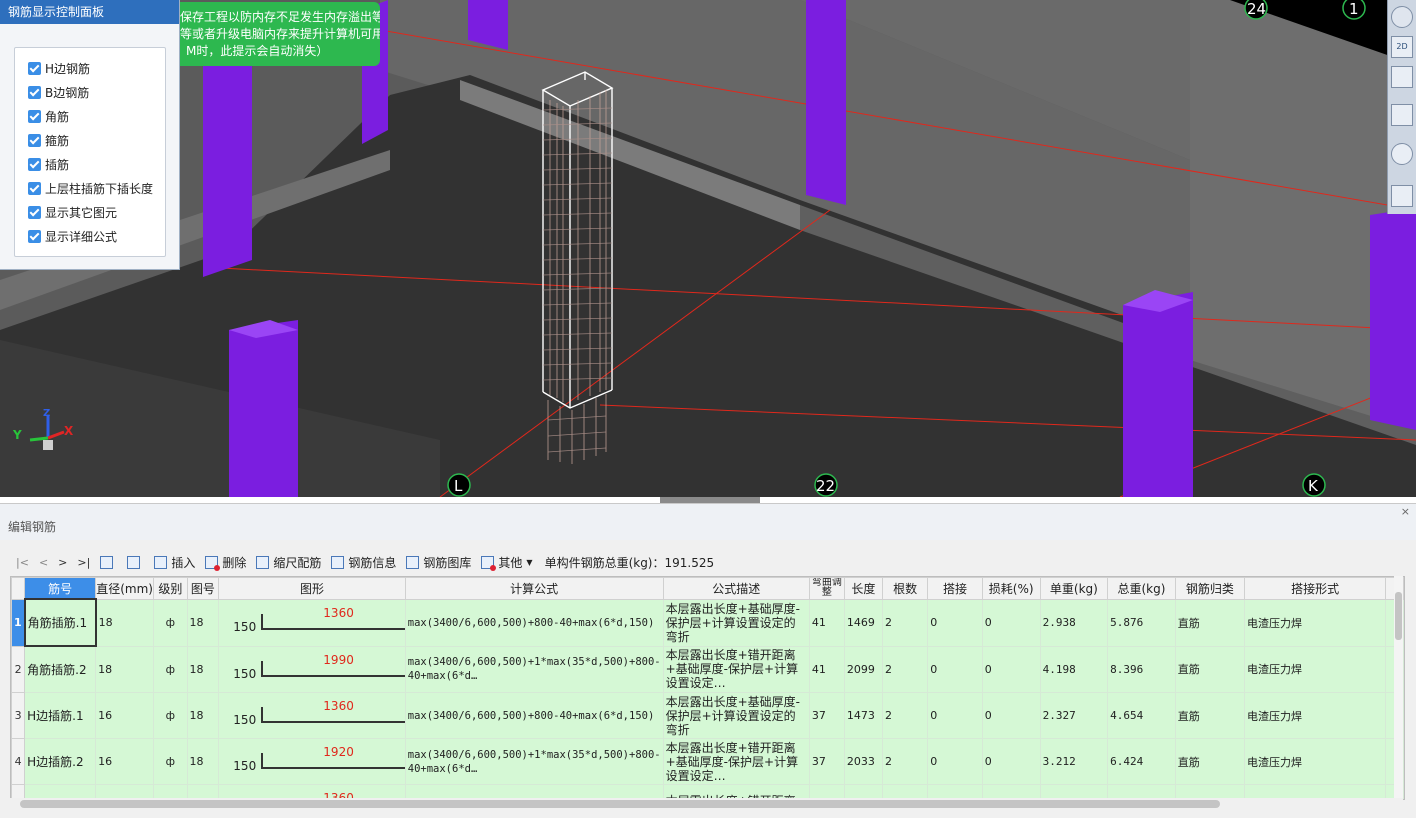 This screenshot has height=818, width=1416. What do you see at coordinates (1315, 588) in the screenshot?
I see `col-header: 搭接形式` at bounding box center [1315, 588].